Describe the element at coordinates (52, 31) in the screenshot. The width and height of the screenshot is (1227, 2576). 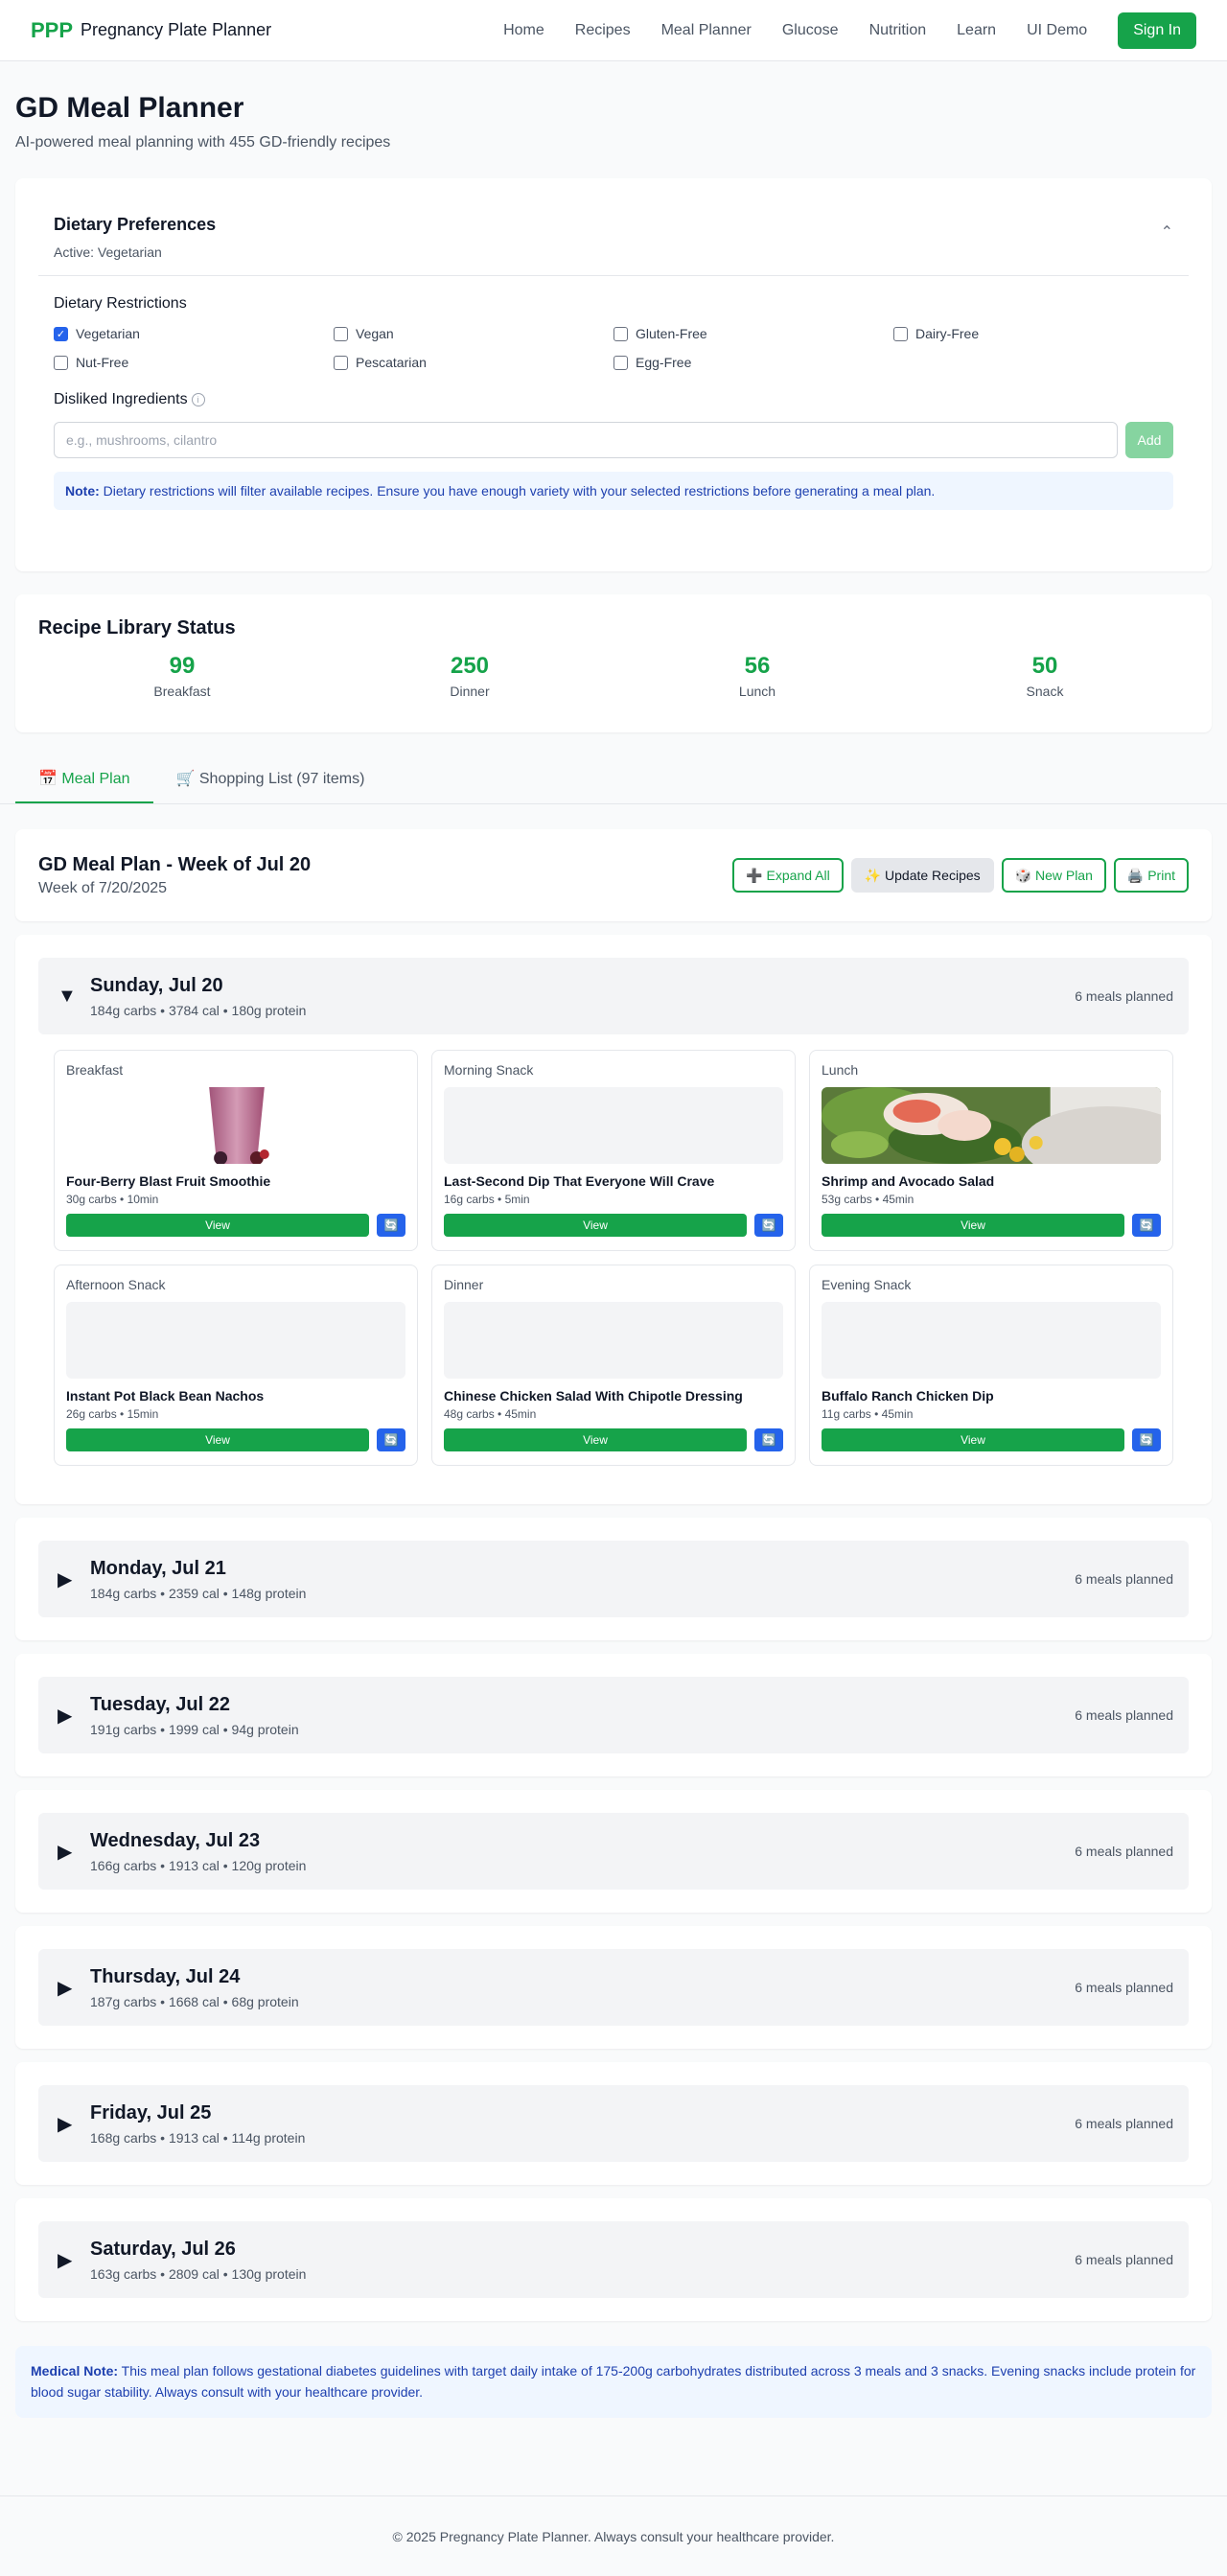
I see `brand-logo: PPP` at that location.